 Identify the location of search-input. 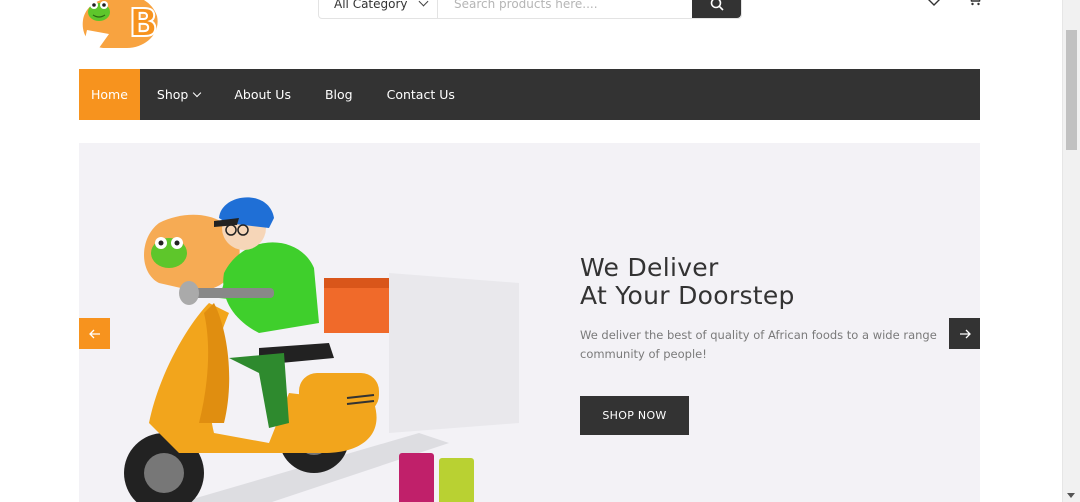
(565, 9).